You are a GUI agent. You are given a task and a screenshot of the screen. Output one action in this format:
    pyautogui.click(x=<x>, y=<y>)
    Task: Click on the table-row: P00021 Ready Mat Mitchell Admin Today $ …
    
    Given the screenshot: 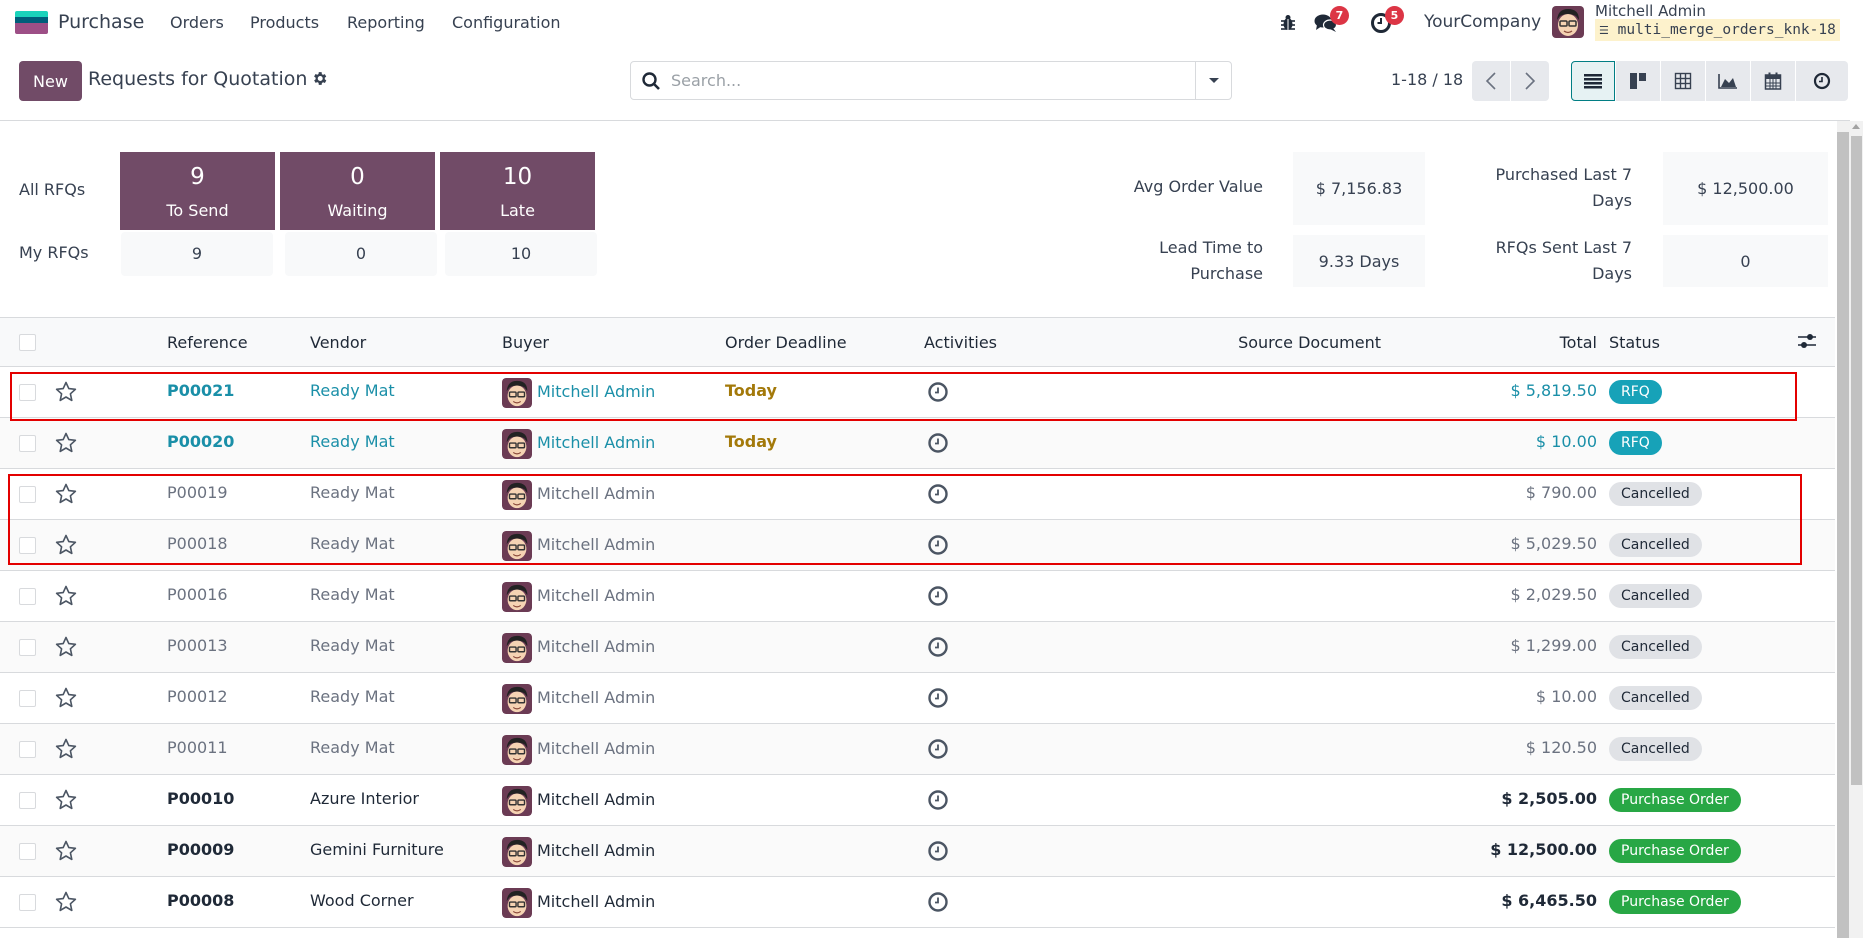 What is the action you would take?
    pyautogui.click(x=917, y=392)
    